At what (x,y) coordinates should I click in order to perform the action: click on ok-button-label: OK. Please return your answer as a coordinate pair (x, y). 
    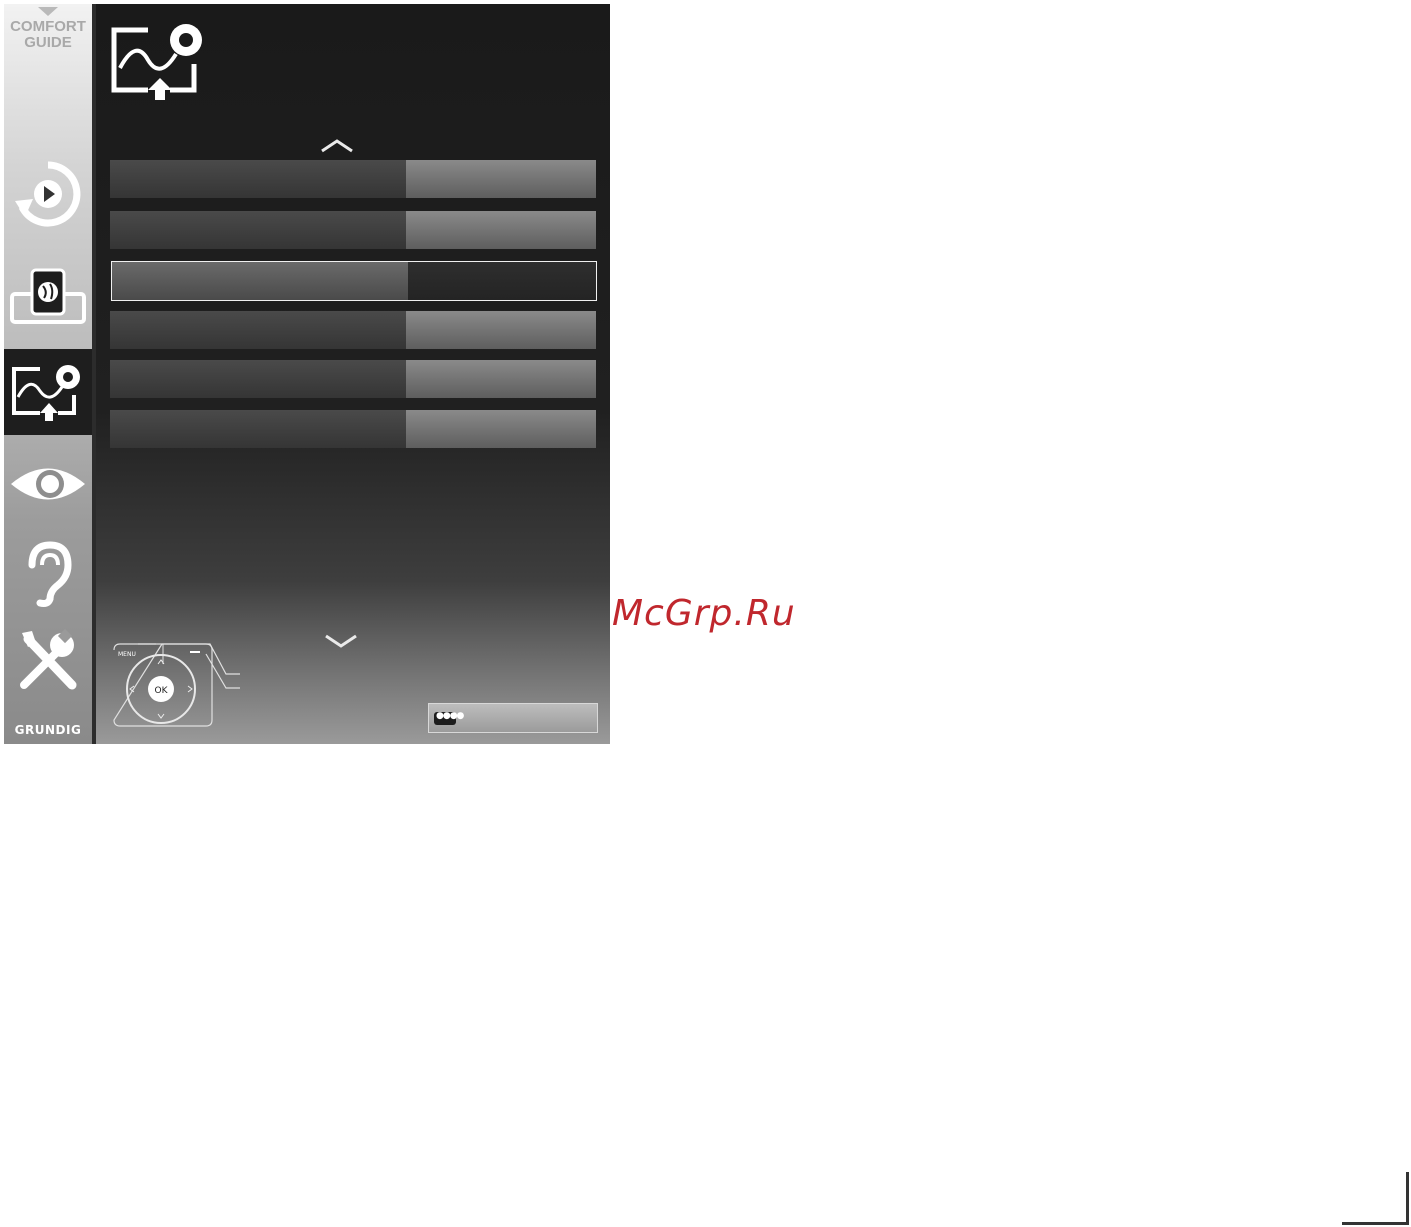
    Looking at the image, I should click on (162, 691).